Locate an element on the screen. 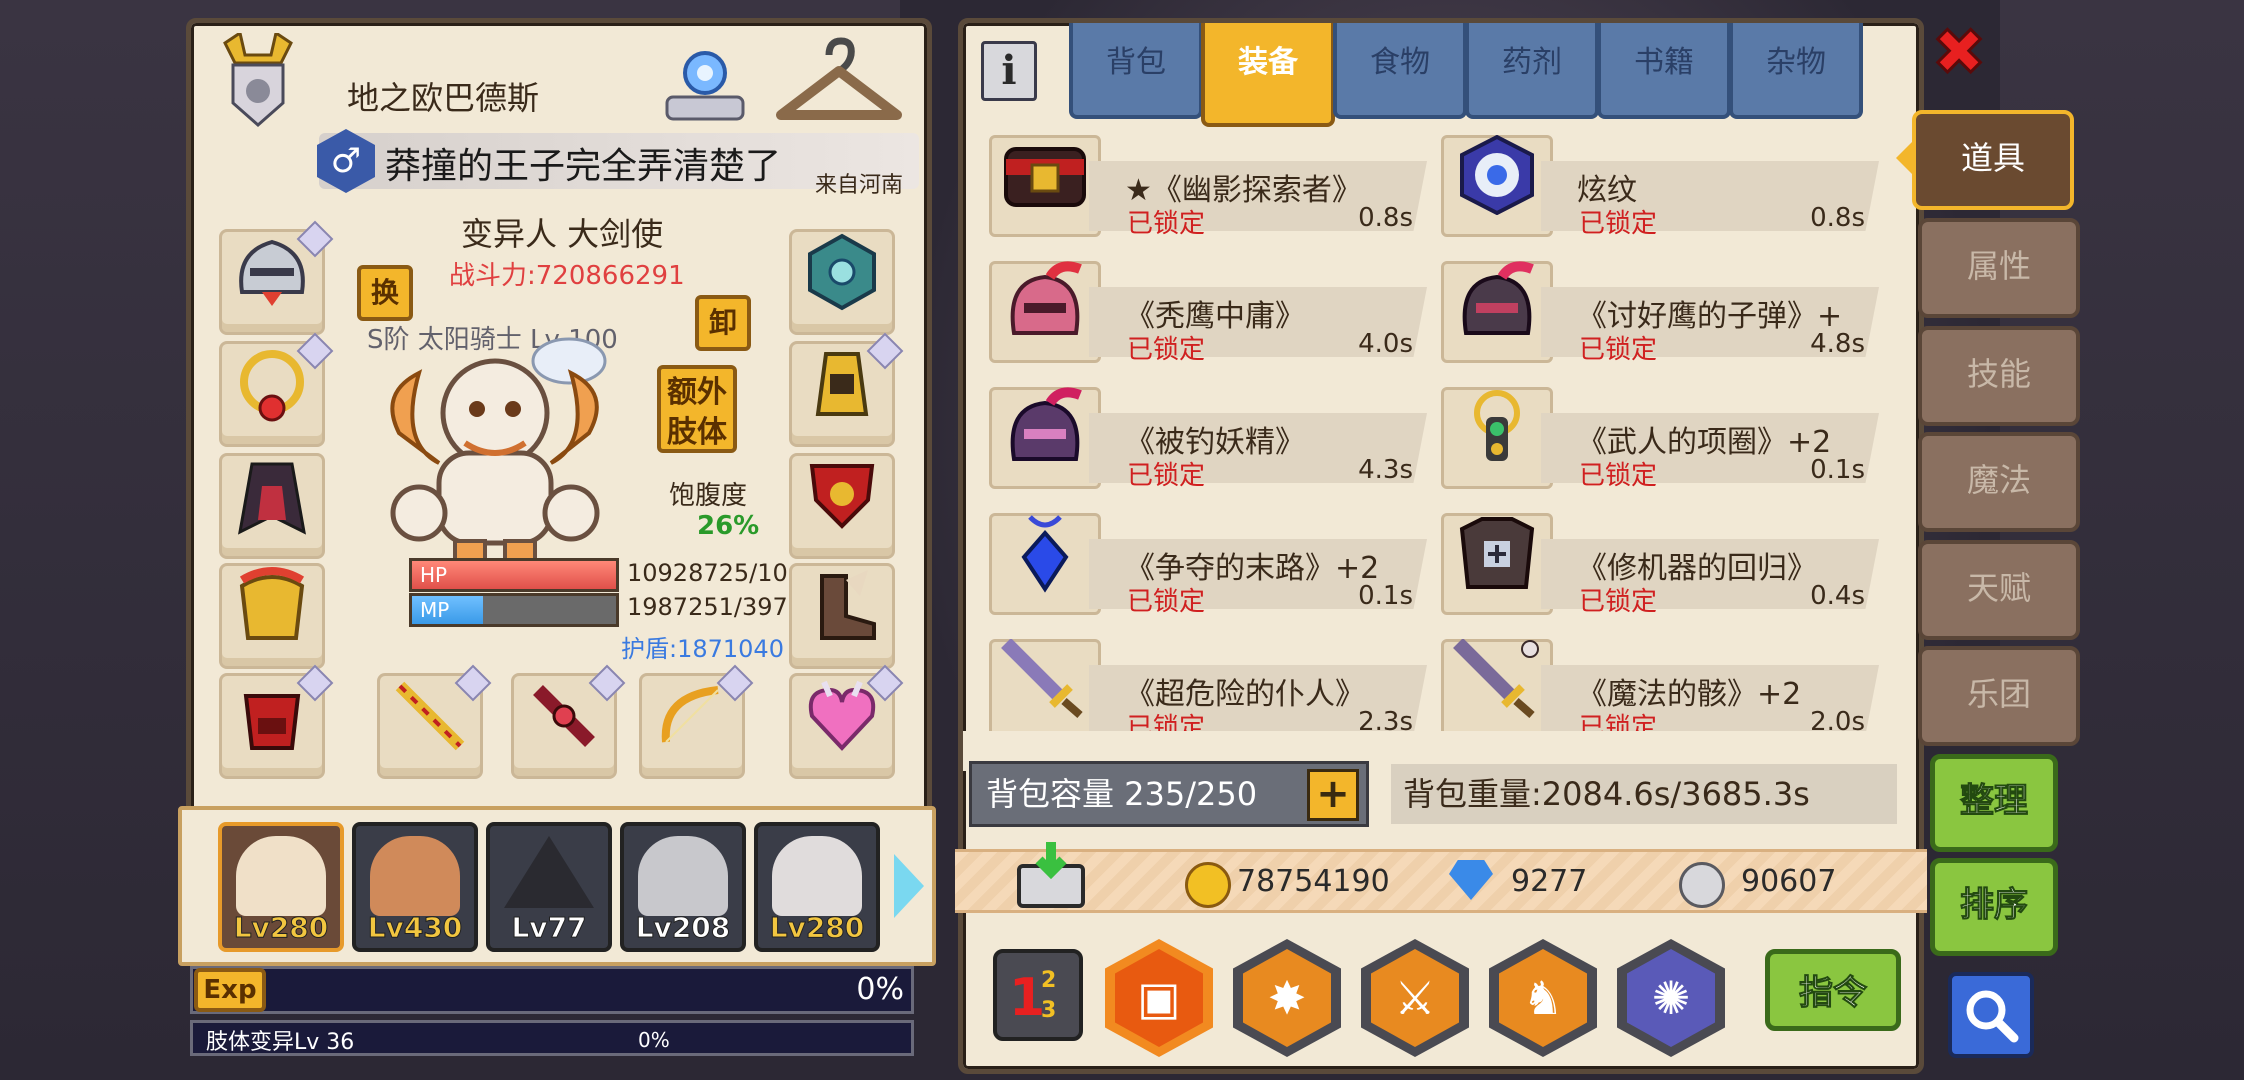 The image size is (2244, 1080). side-tab-band: 乐团 is located at coordinates (1999, 696).